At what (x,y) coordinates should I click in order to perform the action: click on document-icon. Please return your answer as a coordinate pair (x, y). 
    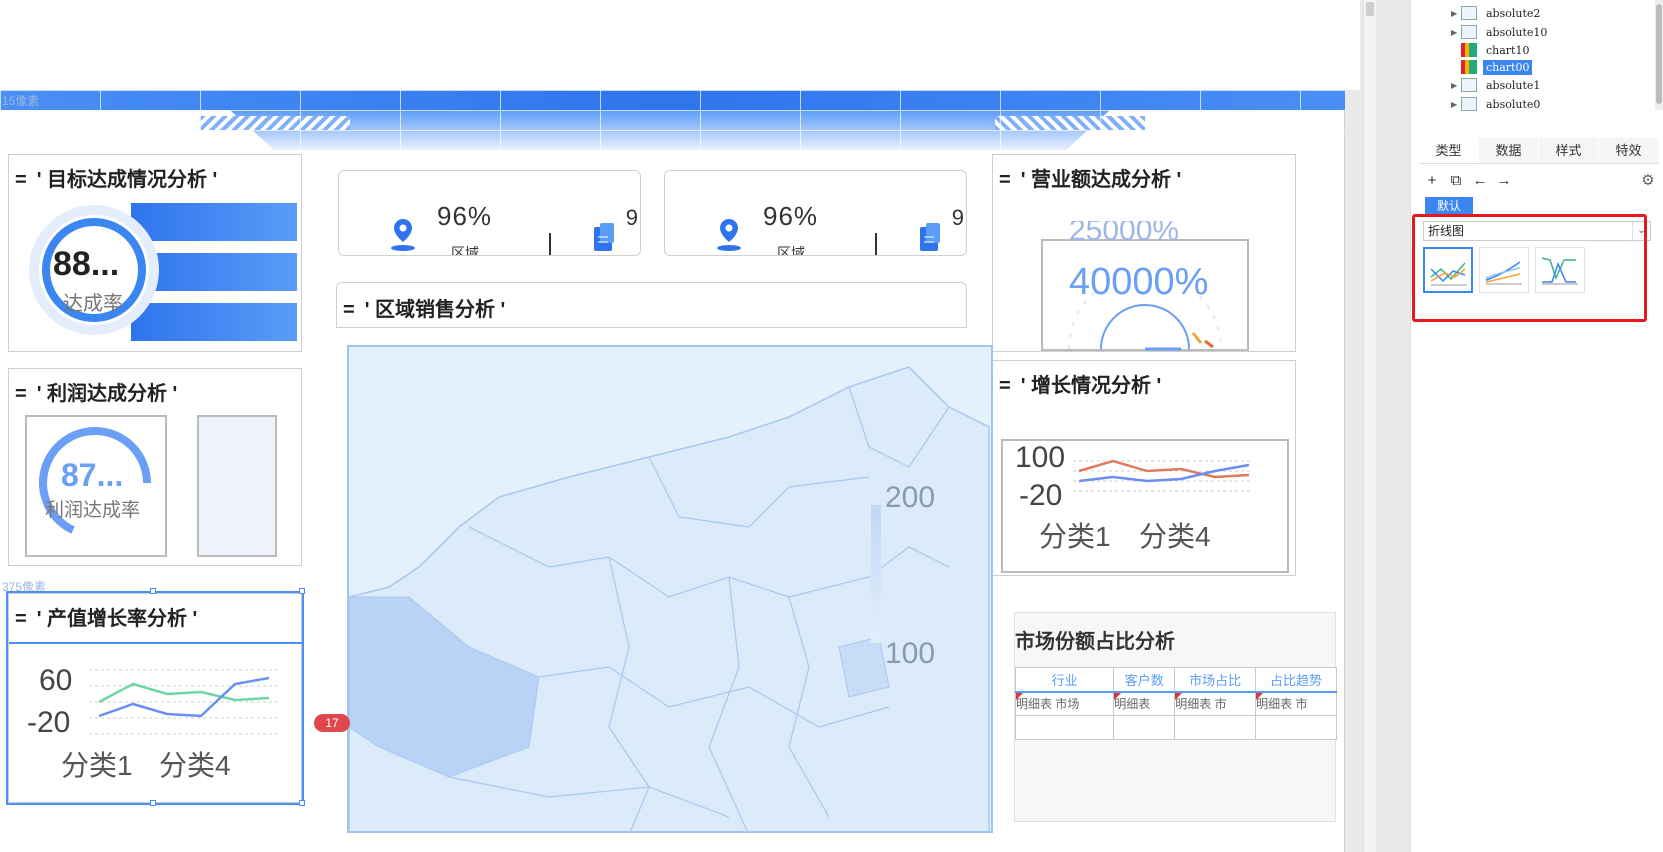
    Looking at the image, I should click on (930, 237).